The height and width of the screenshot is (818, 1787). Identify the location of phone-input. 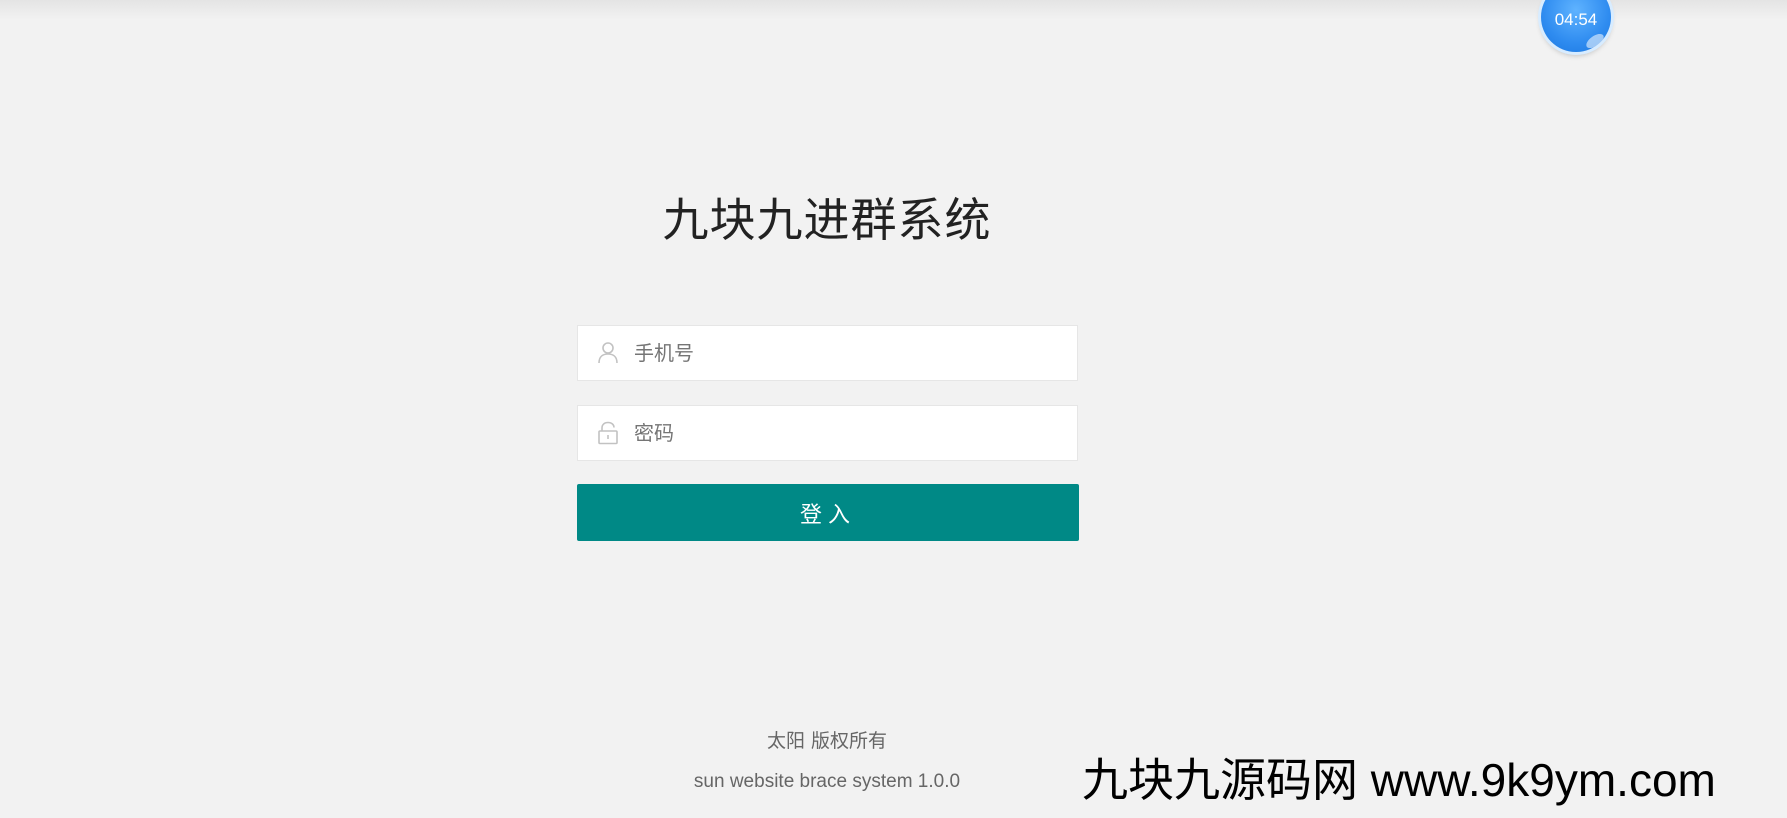
(855, 353).